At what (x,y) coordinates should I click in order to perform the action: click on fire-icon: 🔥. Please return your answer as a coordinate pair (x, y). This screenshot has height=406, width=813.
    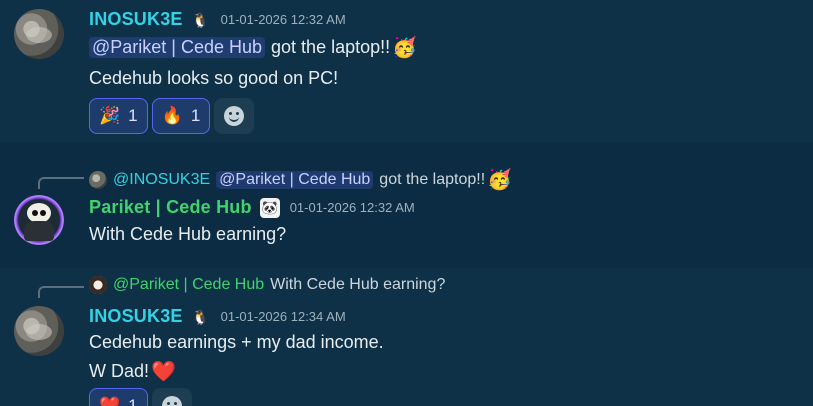
    Looking at the image, I should click on (172, 115).